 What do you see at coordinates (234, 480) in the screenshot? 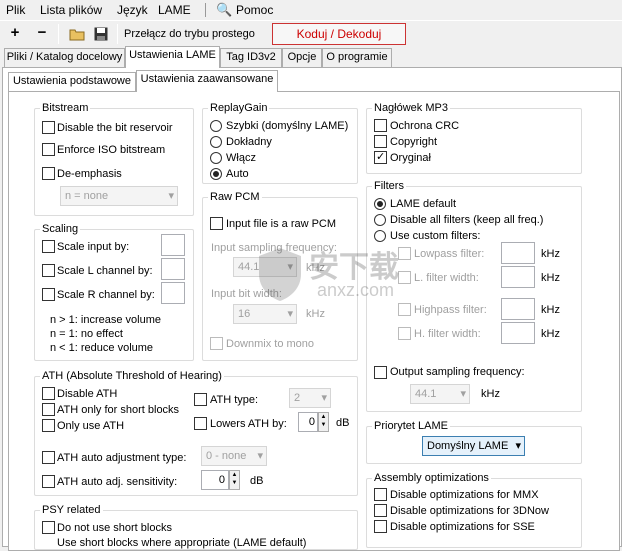
I see `ath-auto-sens-spinner: ▲ ▼` at bounding box center [234, 480].